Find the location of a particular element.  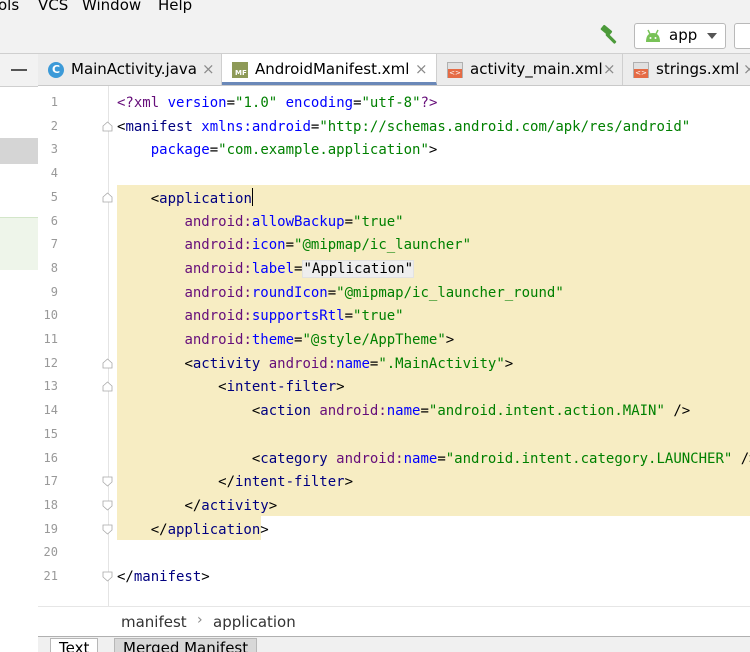

project-tree-selected-row is located at coordinates (19, 151).